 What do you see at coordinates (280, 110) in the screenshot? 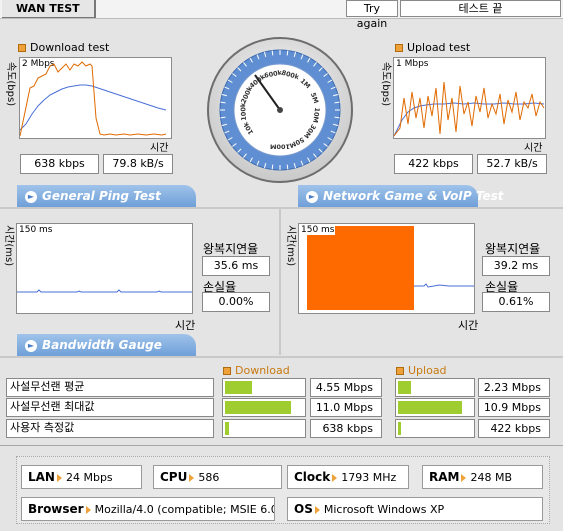
I see `speed-gauge: 10k100k200k400k600k800k1M5M10M30M50M100M` at bounding box center [280, 110].